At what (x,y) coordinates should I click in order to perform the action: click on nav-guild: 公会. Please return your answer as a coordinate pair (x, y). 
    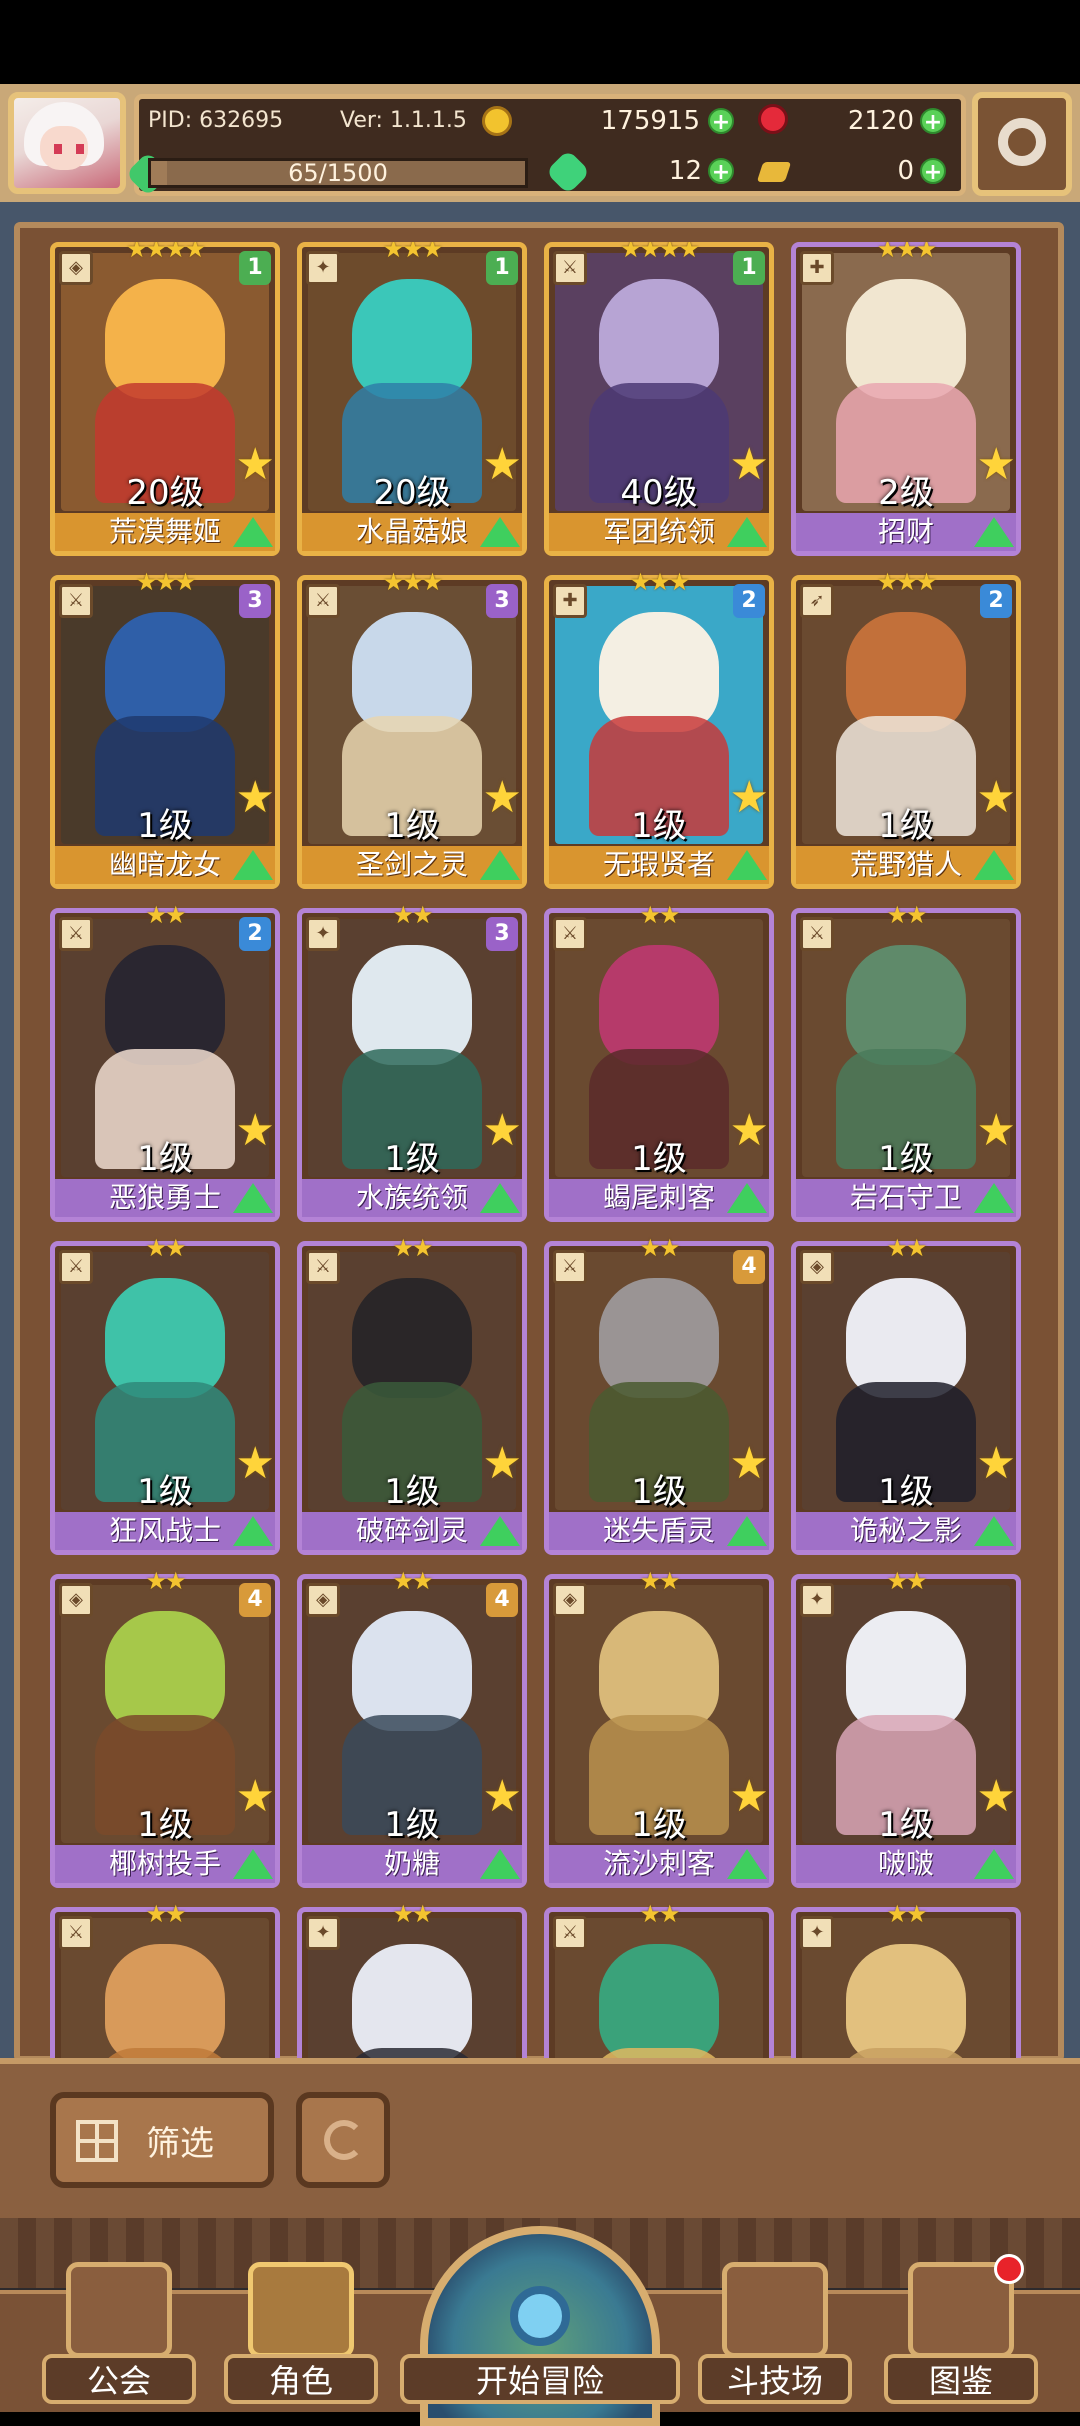
    Looking at the image, I should click on (119, 2335).